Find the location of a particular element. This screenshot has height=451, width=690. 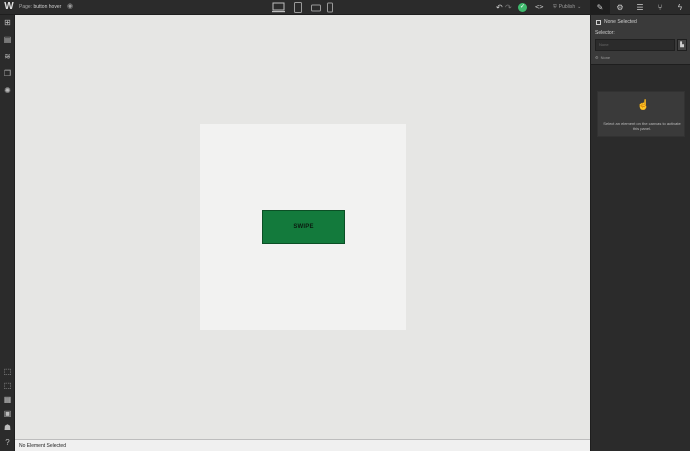

swipe-button: SWIPE is located at coordinates (303, 227).